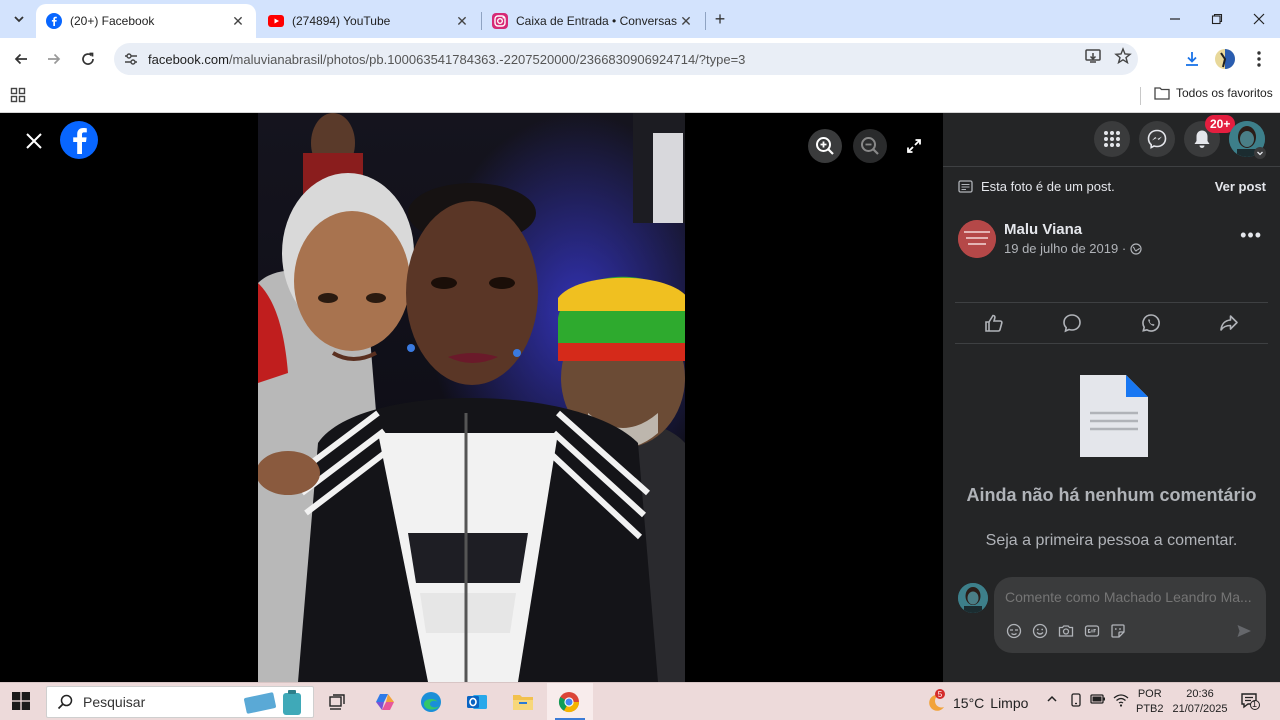  What do you see at coordinates (1052, 700) in the screenshot?
I see `show-hidden-icons-button` at bounding box center [1052, 700].